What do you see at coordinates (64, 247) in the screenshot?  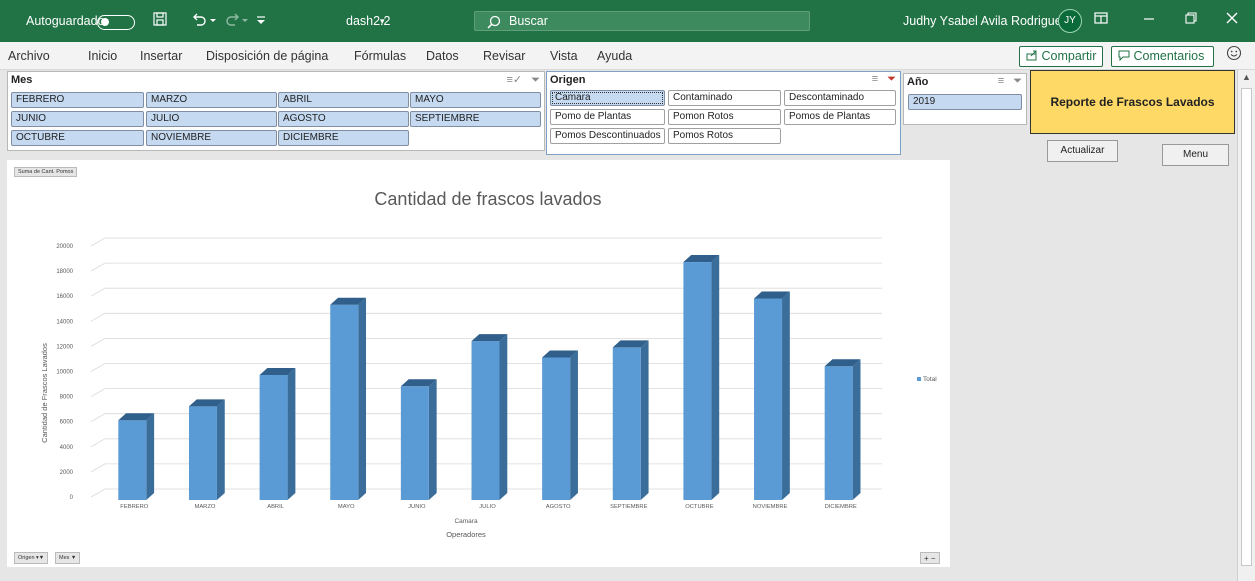 I see `y-tick-label: 20000` at bounding box center [64, 247].